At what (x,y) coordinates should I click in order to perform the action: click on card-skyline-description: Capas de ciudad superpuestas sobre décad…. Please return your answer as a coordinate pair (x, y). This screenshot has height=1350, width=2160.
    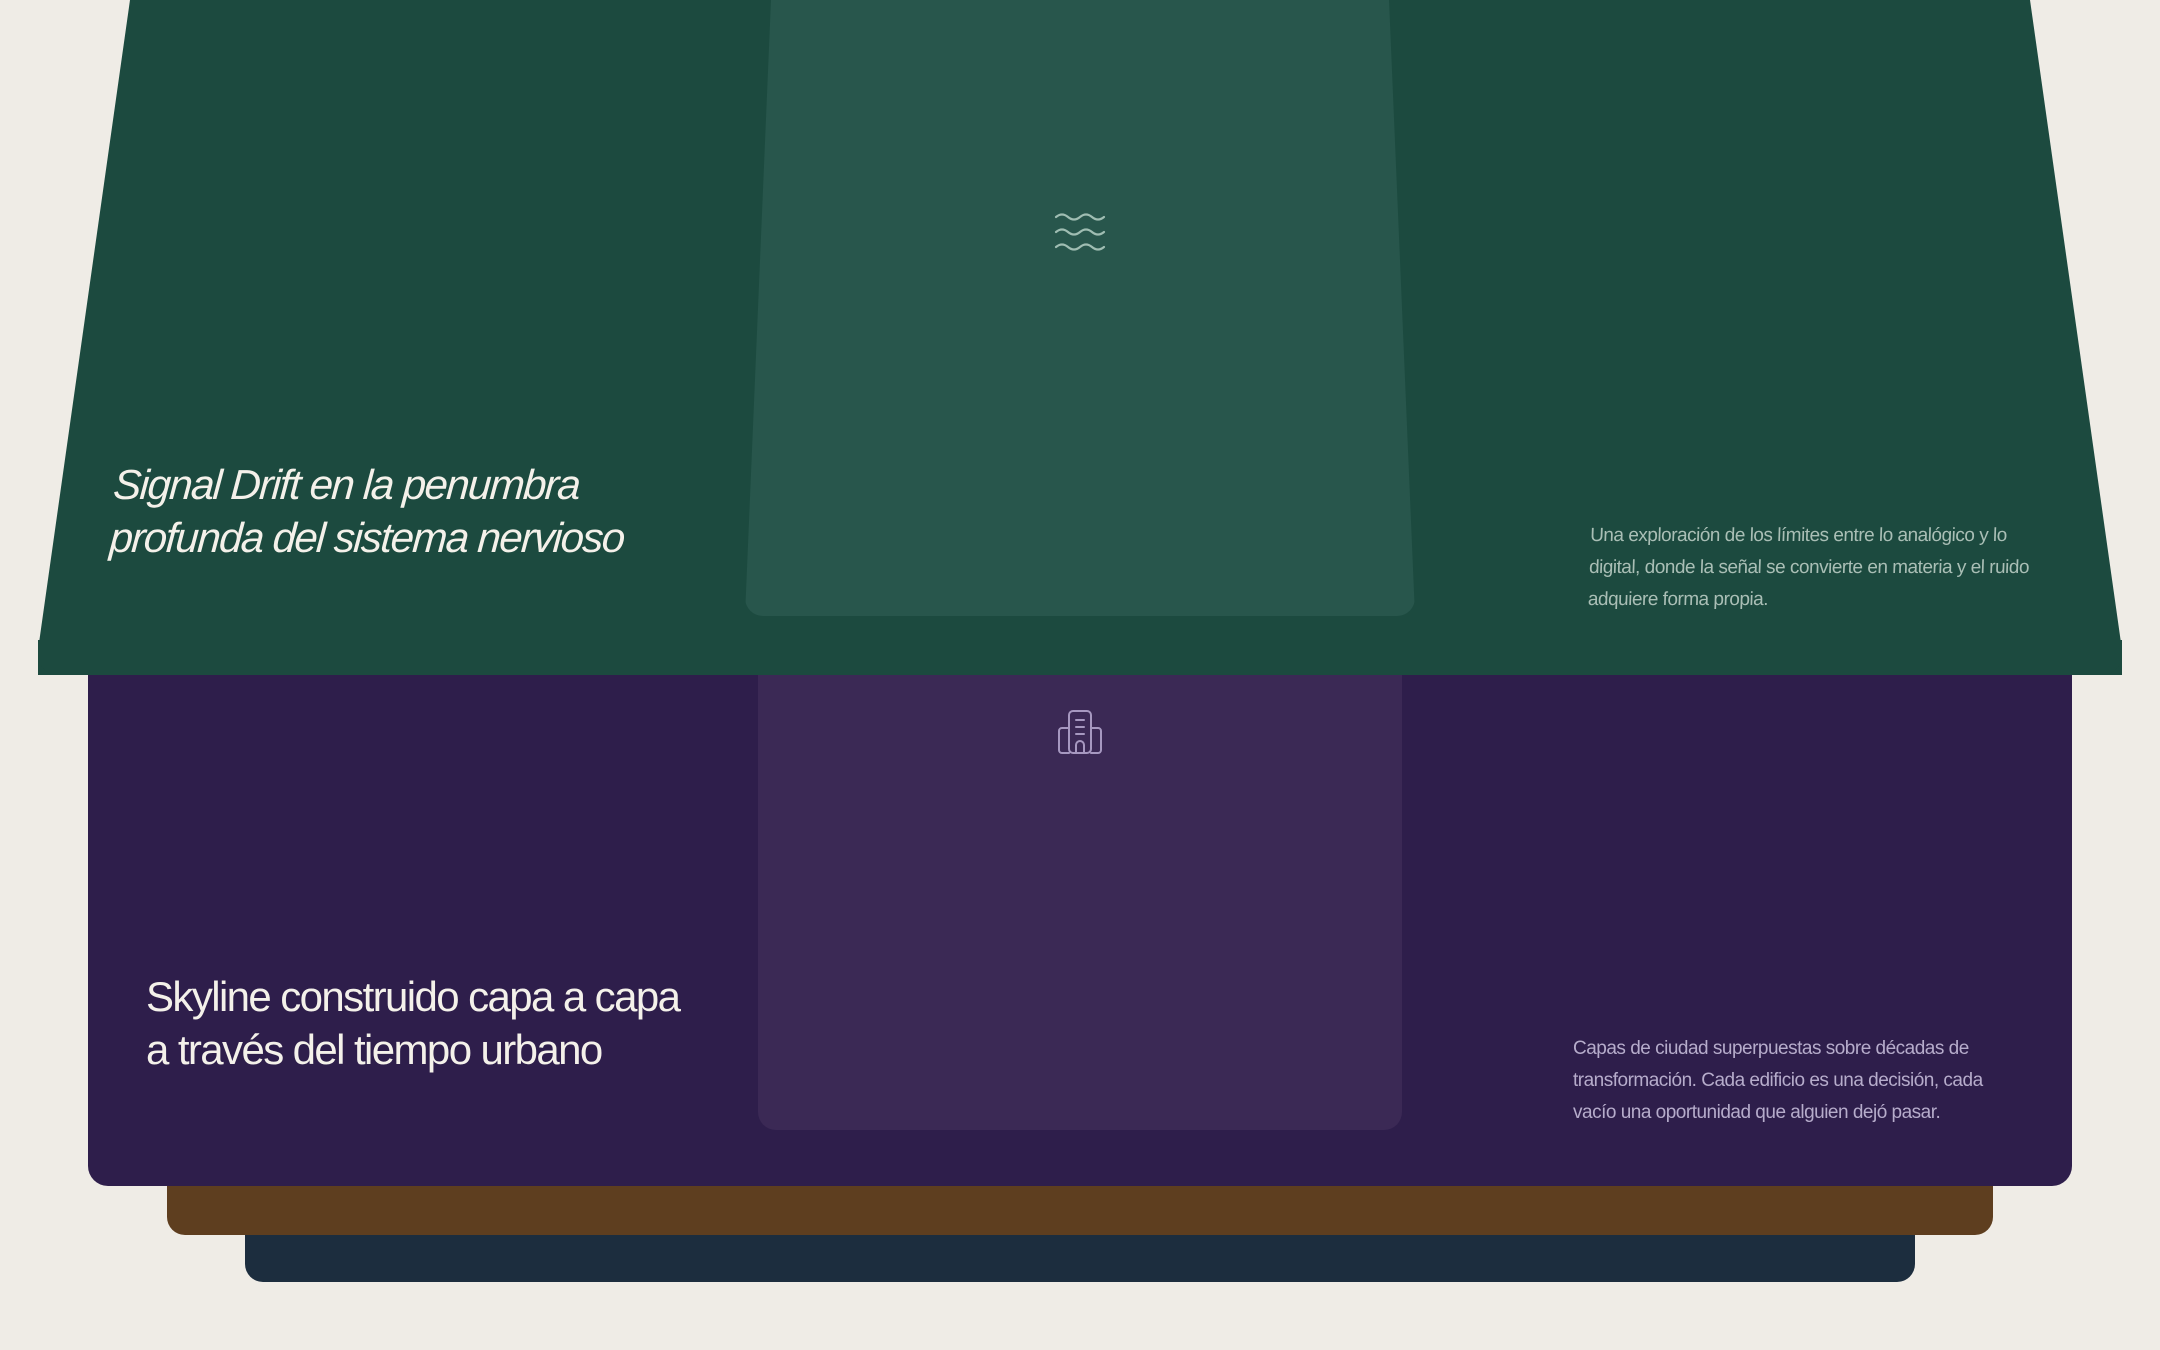
    Looking at the image, I should click on (1778, 1080).